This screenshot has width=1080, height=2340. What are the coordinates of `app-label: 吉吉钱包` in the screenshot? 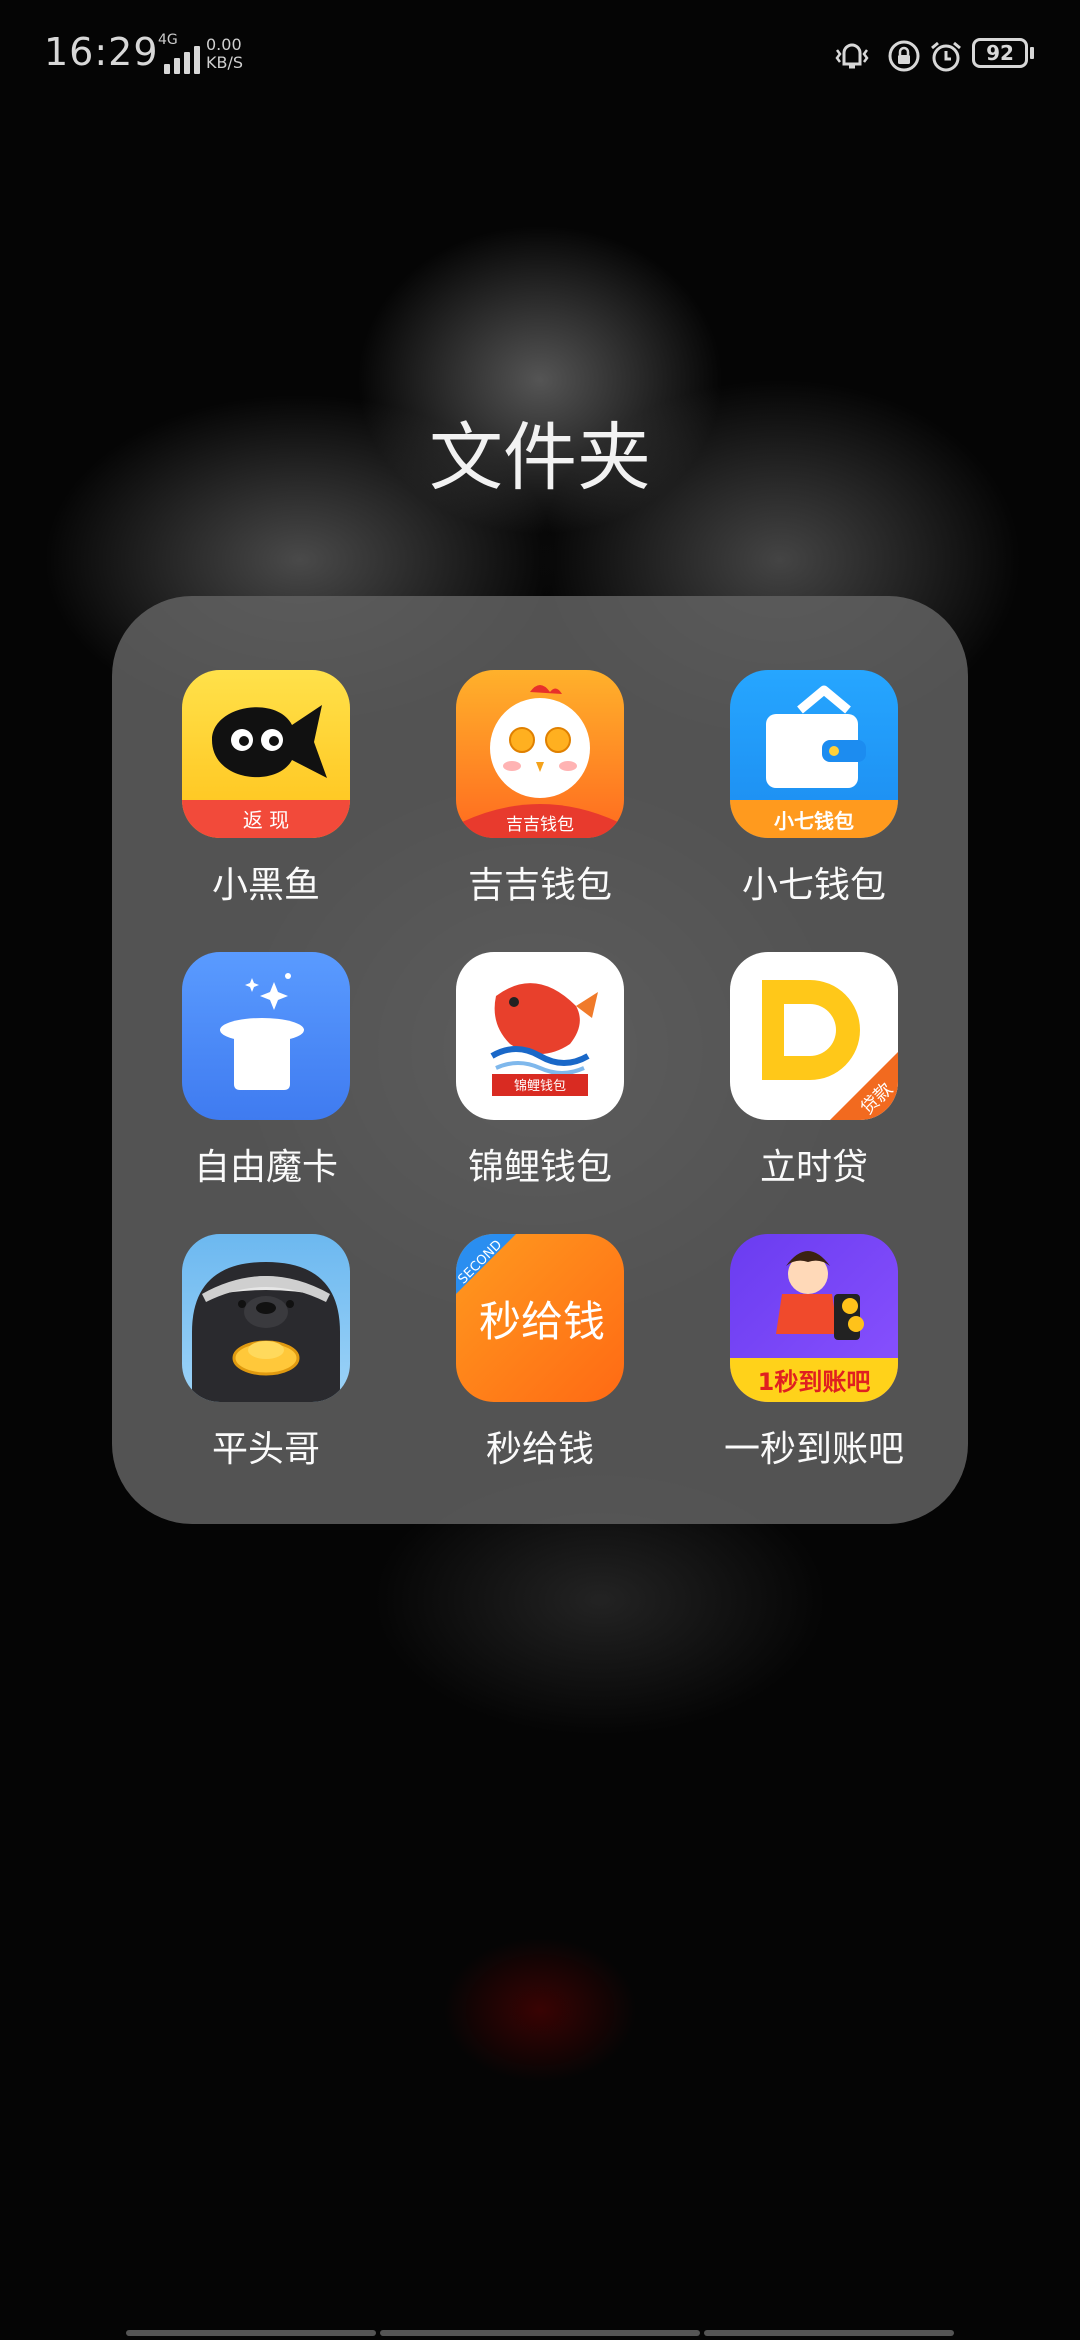 It's located at (539, 885).